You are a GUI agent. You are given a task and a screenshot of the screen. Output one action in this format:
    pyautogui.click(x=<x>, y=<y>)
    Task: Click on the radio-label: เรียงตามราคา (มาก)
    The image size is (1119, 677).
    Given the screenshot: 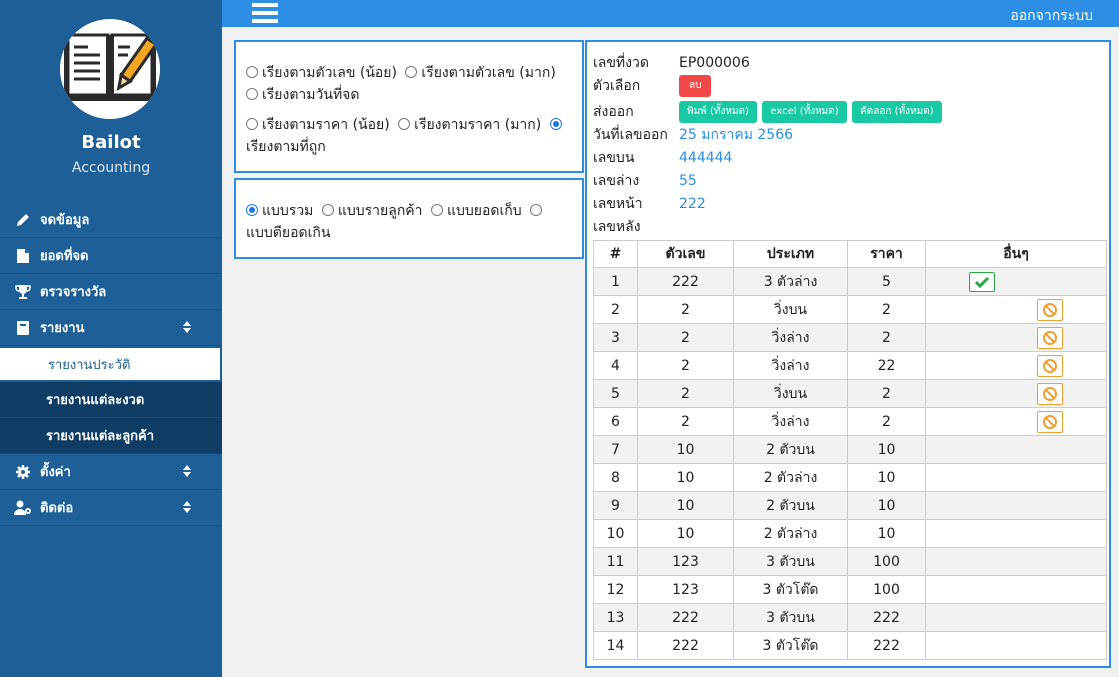 What is the action you would take?
    pyautogui.click(x=478, y=125)
    